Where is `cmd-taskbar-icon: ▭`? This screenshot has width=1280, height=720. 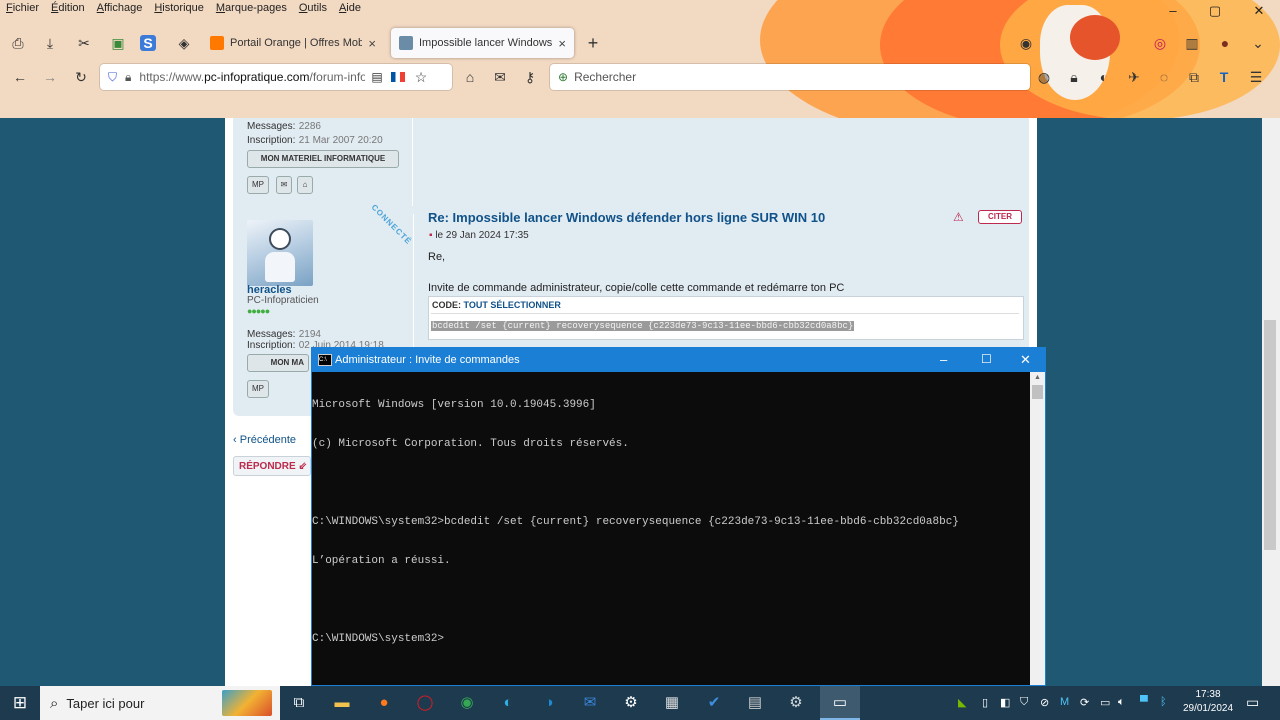
cmd-taskbar-icon: ▭ is located at coordinates (840, 703).